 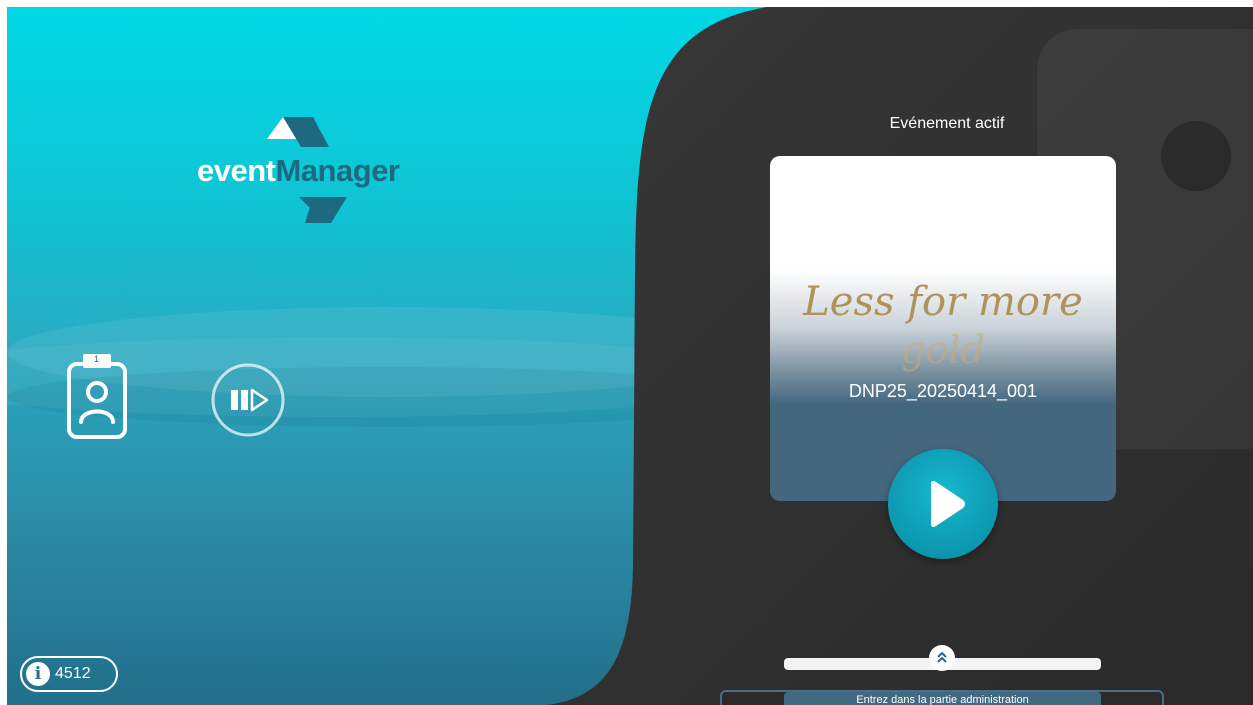 I want to click on logo-word-event: event, so click(x=236, y=170).